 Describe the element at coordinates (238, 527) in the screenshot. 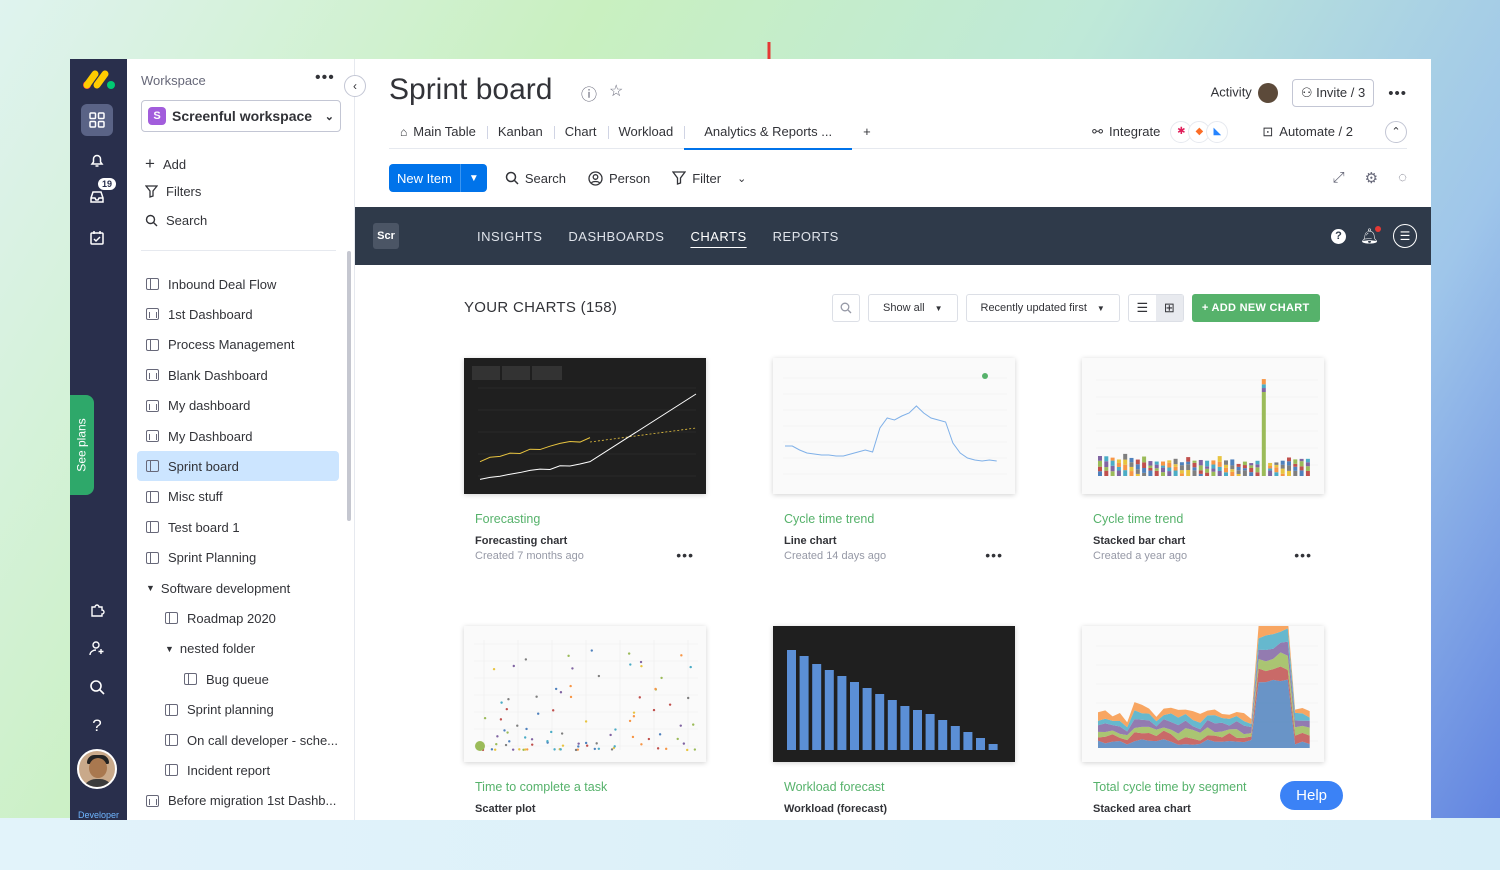

I see `sidebar-item: Test board 1` at that location.